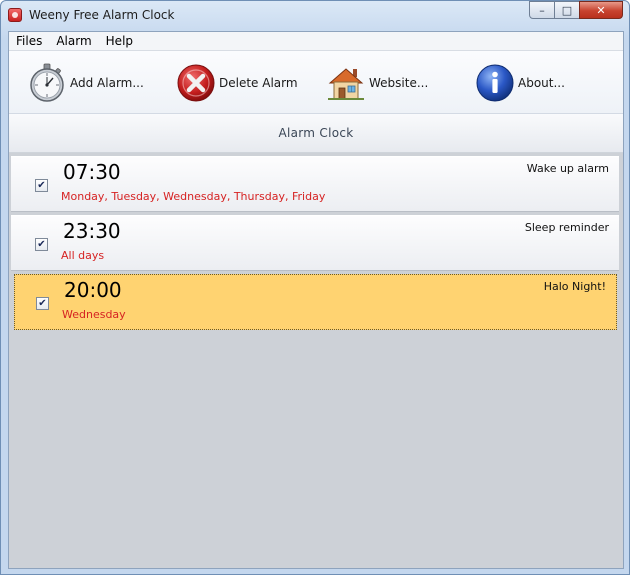 The width and height of the screenshot is (630, 575). Describe the element at coordinates (566, 227) in the screenshot. I see `alarm-label: Sleep reminder` at that location.